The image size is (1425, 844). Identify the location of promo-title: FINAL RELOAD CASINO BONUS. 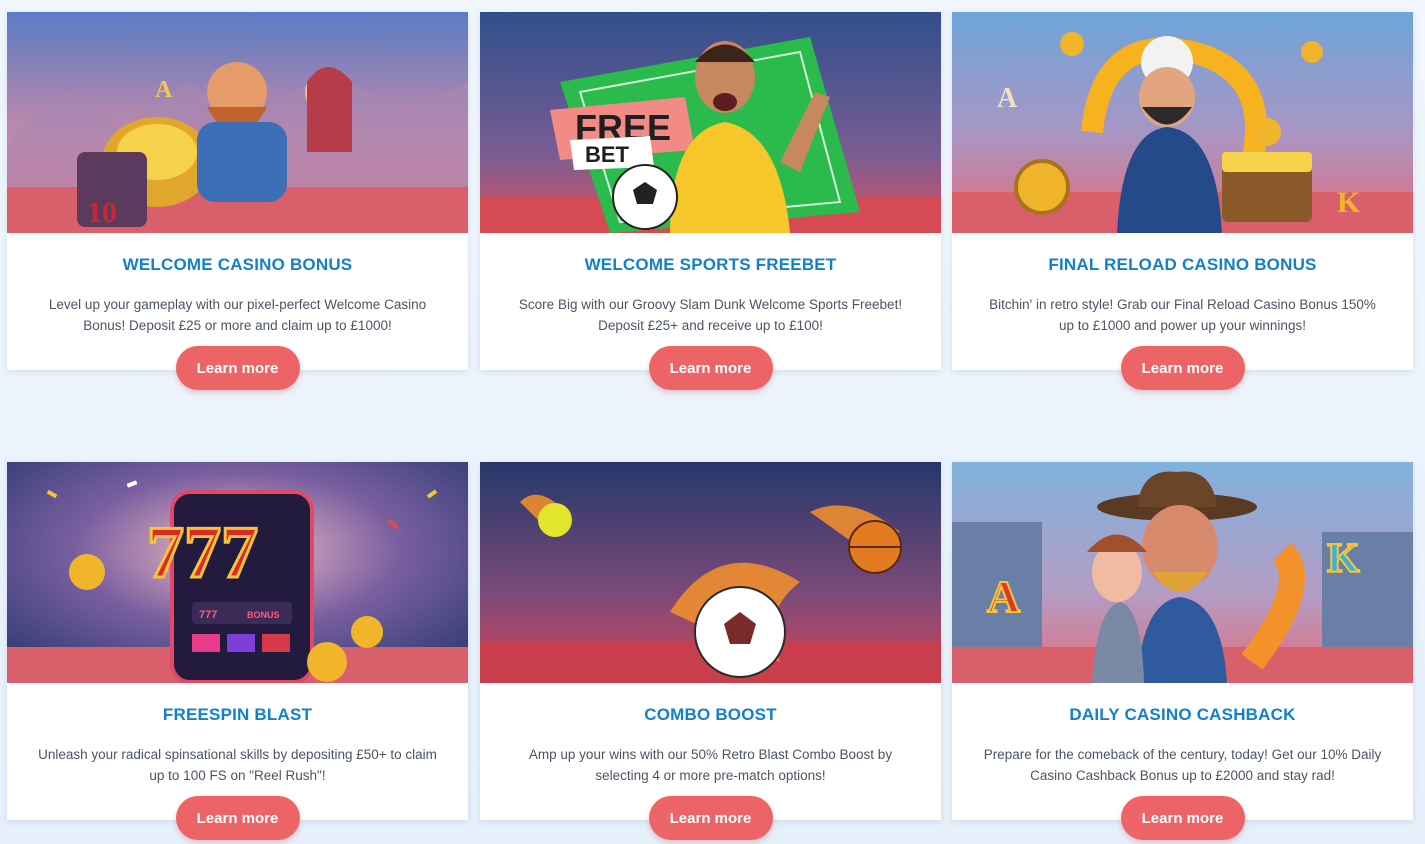
(1182, 264).